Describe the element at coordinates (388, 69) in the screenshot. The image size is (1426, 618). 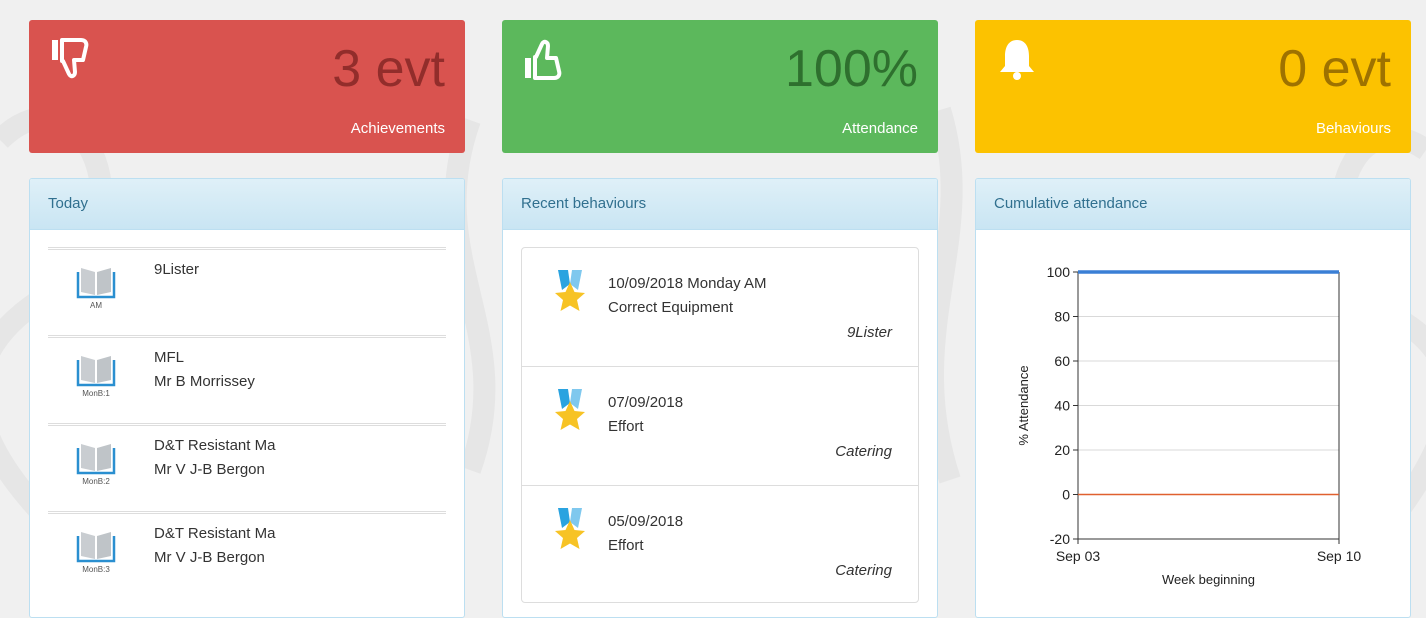
I see `achievements-value: 3 evt` at that location.